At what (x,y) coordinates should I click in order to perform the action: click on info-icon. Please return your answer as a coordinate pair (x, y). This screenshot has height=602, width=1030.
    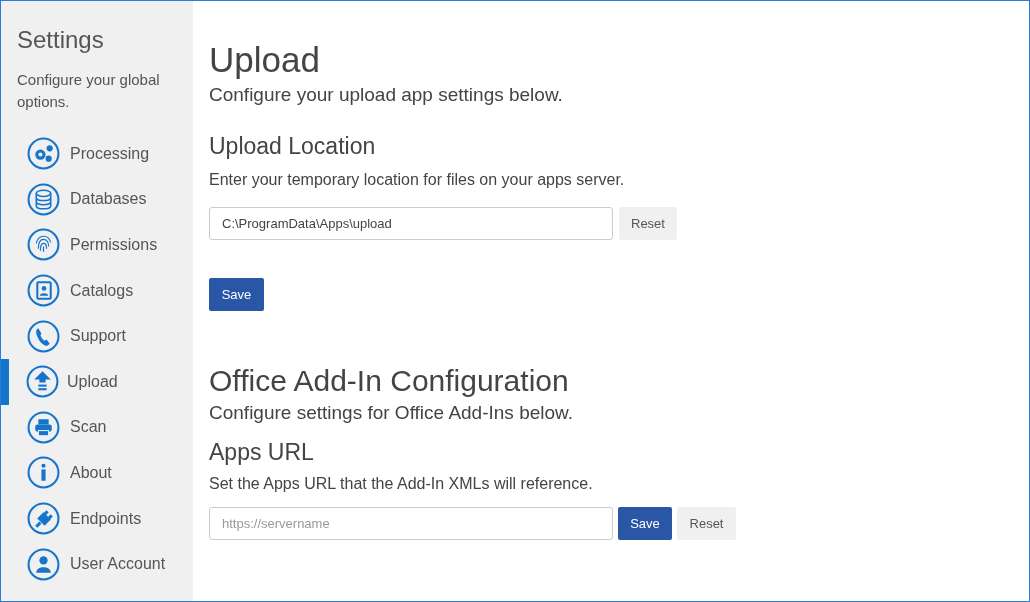
    Looking at the image, I should click on (43, 473).